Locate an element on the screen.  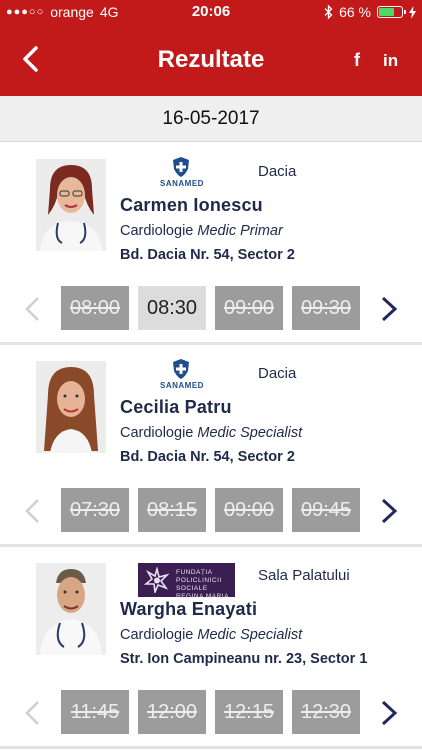
status-bar: ●●●○○ orange 4G 20:06 66 % is located at coordinates (211, 12).